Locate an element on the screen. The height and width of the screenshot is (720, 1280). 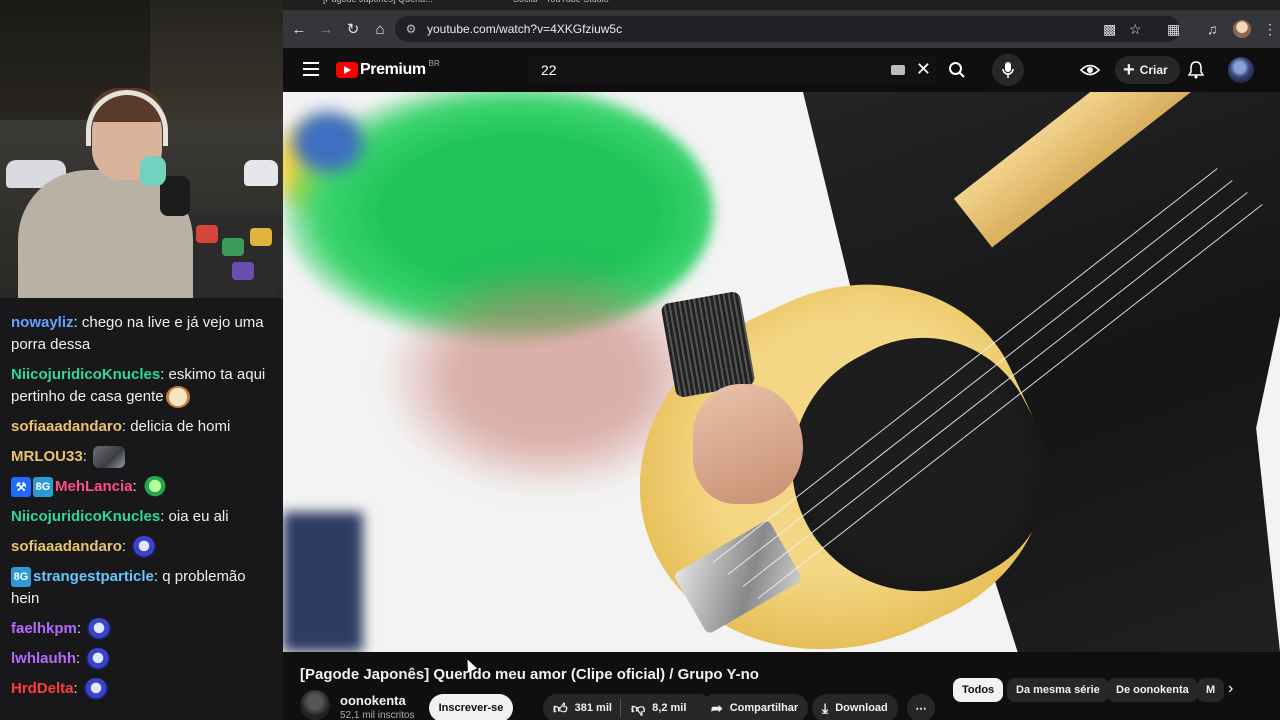
browser-menu-icon: ⋮ is located at coordinates (1270, 29).